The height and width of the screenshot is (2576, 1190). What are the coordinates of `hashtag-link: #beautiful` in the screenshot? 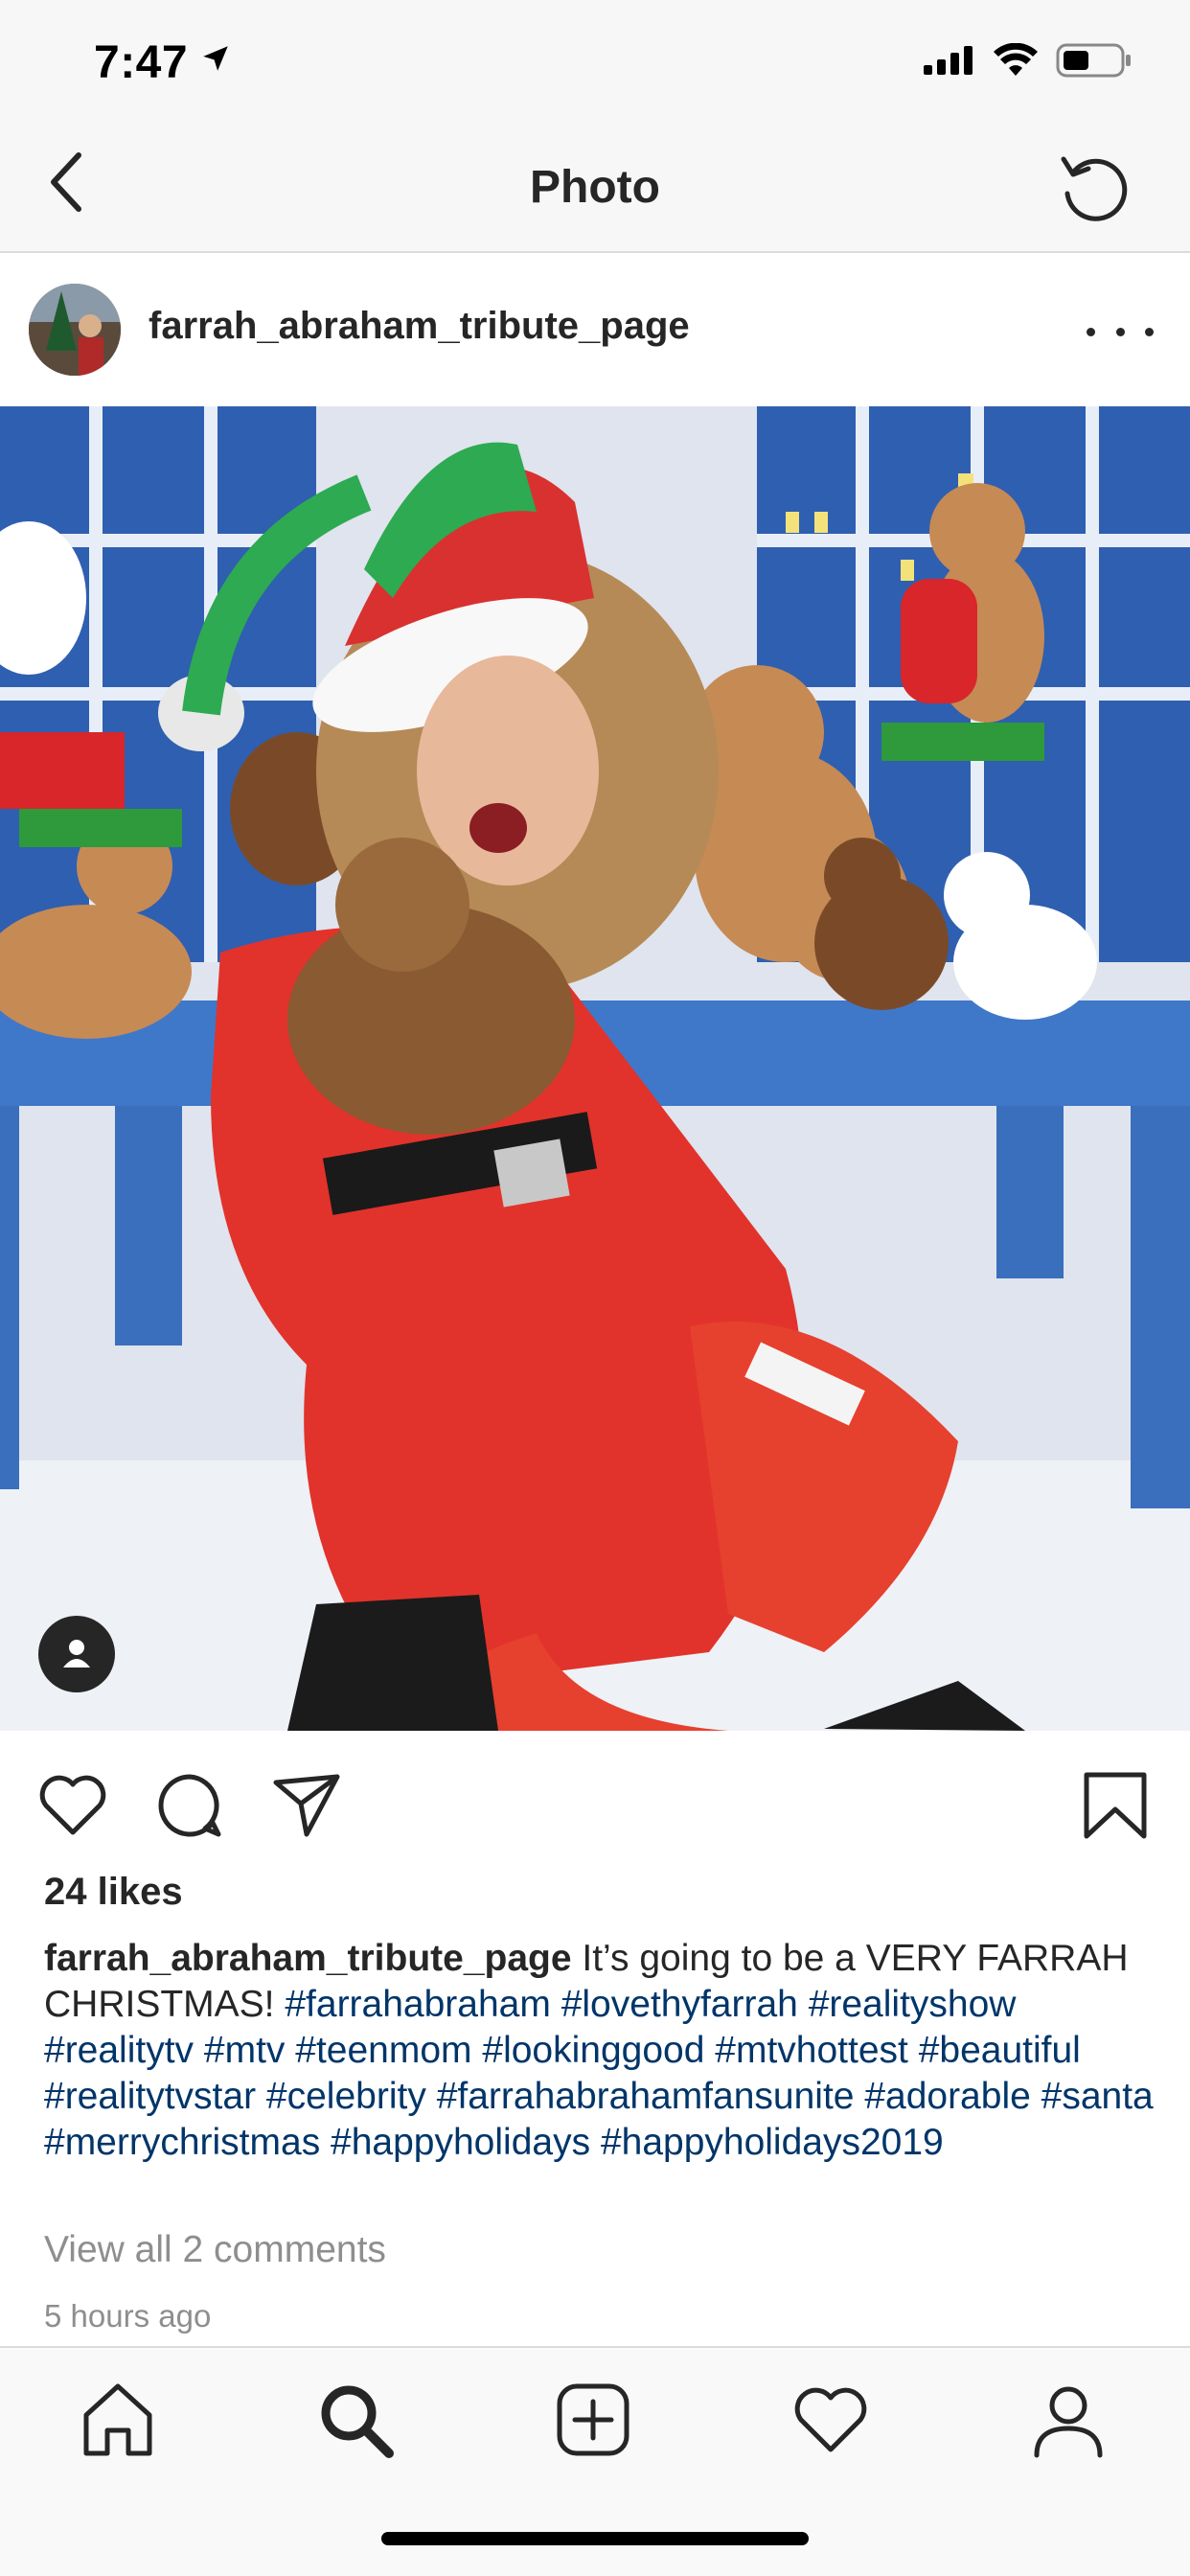 It's located at (1000, 2050).